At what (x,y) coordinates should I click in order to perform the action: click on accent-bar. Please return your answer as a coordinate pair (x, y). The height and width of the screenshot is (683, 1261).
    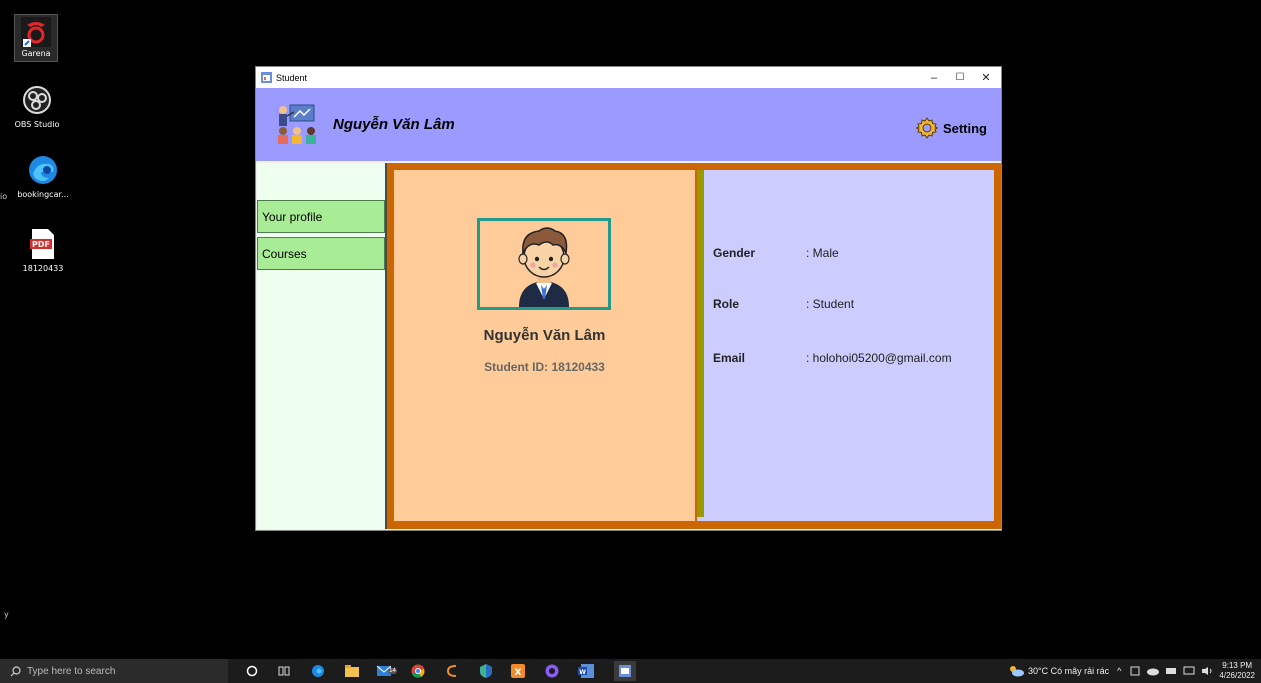
    Looking at the image, I should click on (700, 343).